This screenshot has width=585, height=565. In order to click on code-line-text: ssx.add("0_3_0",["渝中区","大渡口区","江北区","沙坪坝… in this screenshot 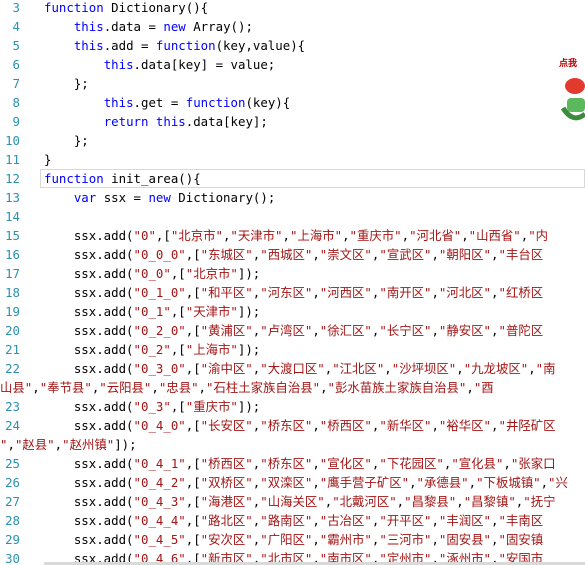, I will do `click(300, 368)`.